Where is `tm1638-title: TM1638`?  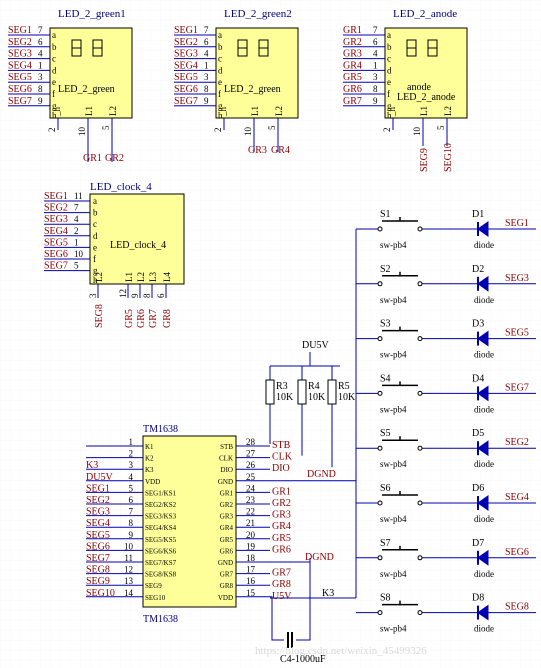
tm1638-title: TM1638 is located at coordinates (160, 429).